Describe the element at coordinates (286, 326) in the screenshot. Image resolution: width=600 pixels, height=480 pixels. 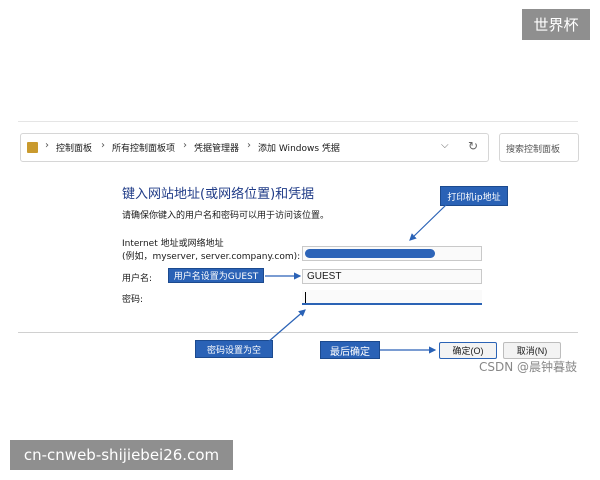
I see `arrow-to-password` at that location.